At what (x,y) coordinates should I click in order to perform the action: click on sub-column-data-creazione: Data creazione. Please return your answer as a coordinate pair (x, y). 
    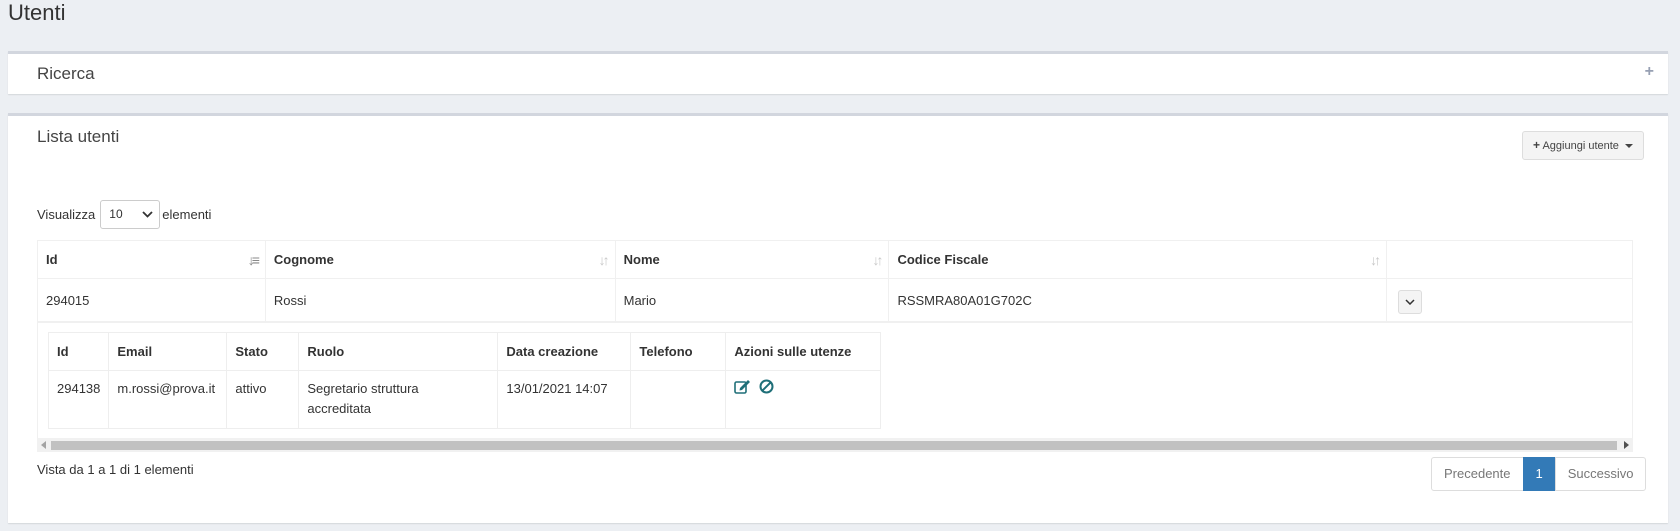
    Looking at the image, I should click on (564, 351).